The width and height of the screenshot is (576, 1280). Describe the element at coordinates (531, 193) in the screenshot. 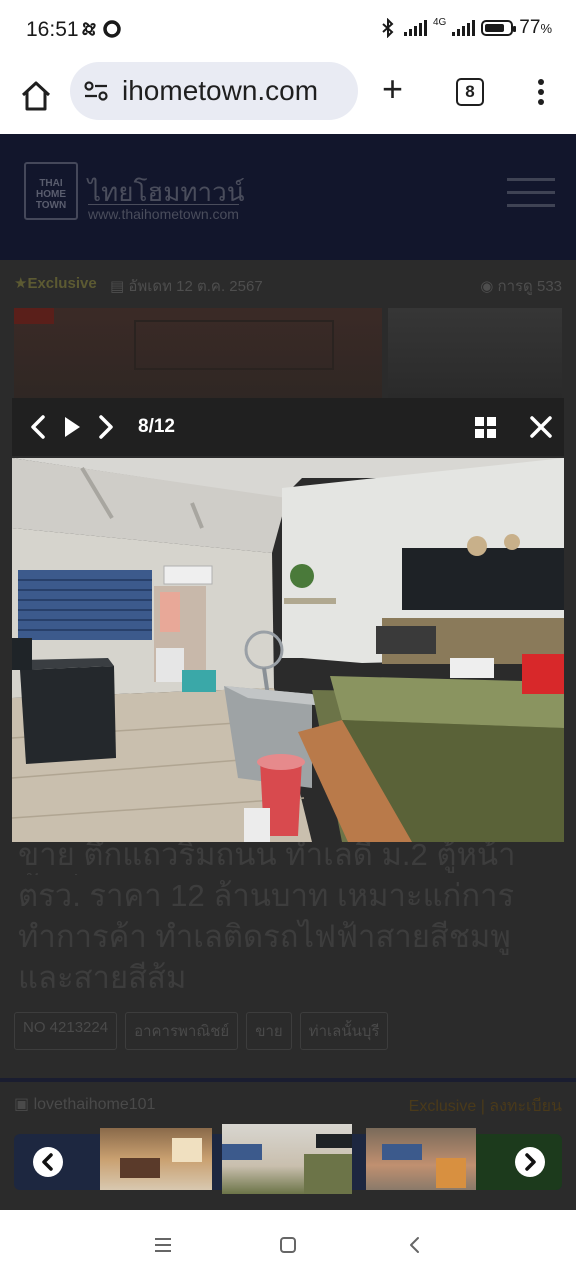

I see `hamburger-menu-icon` at that location.